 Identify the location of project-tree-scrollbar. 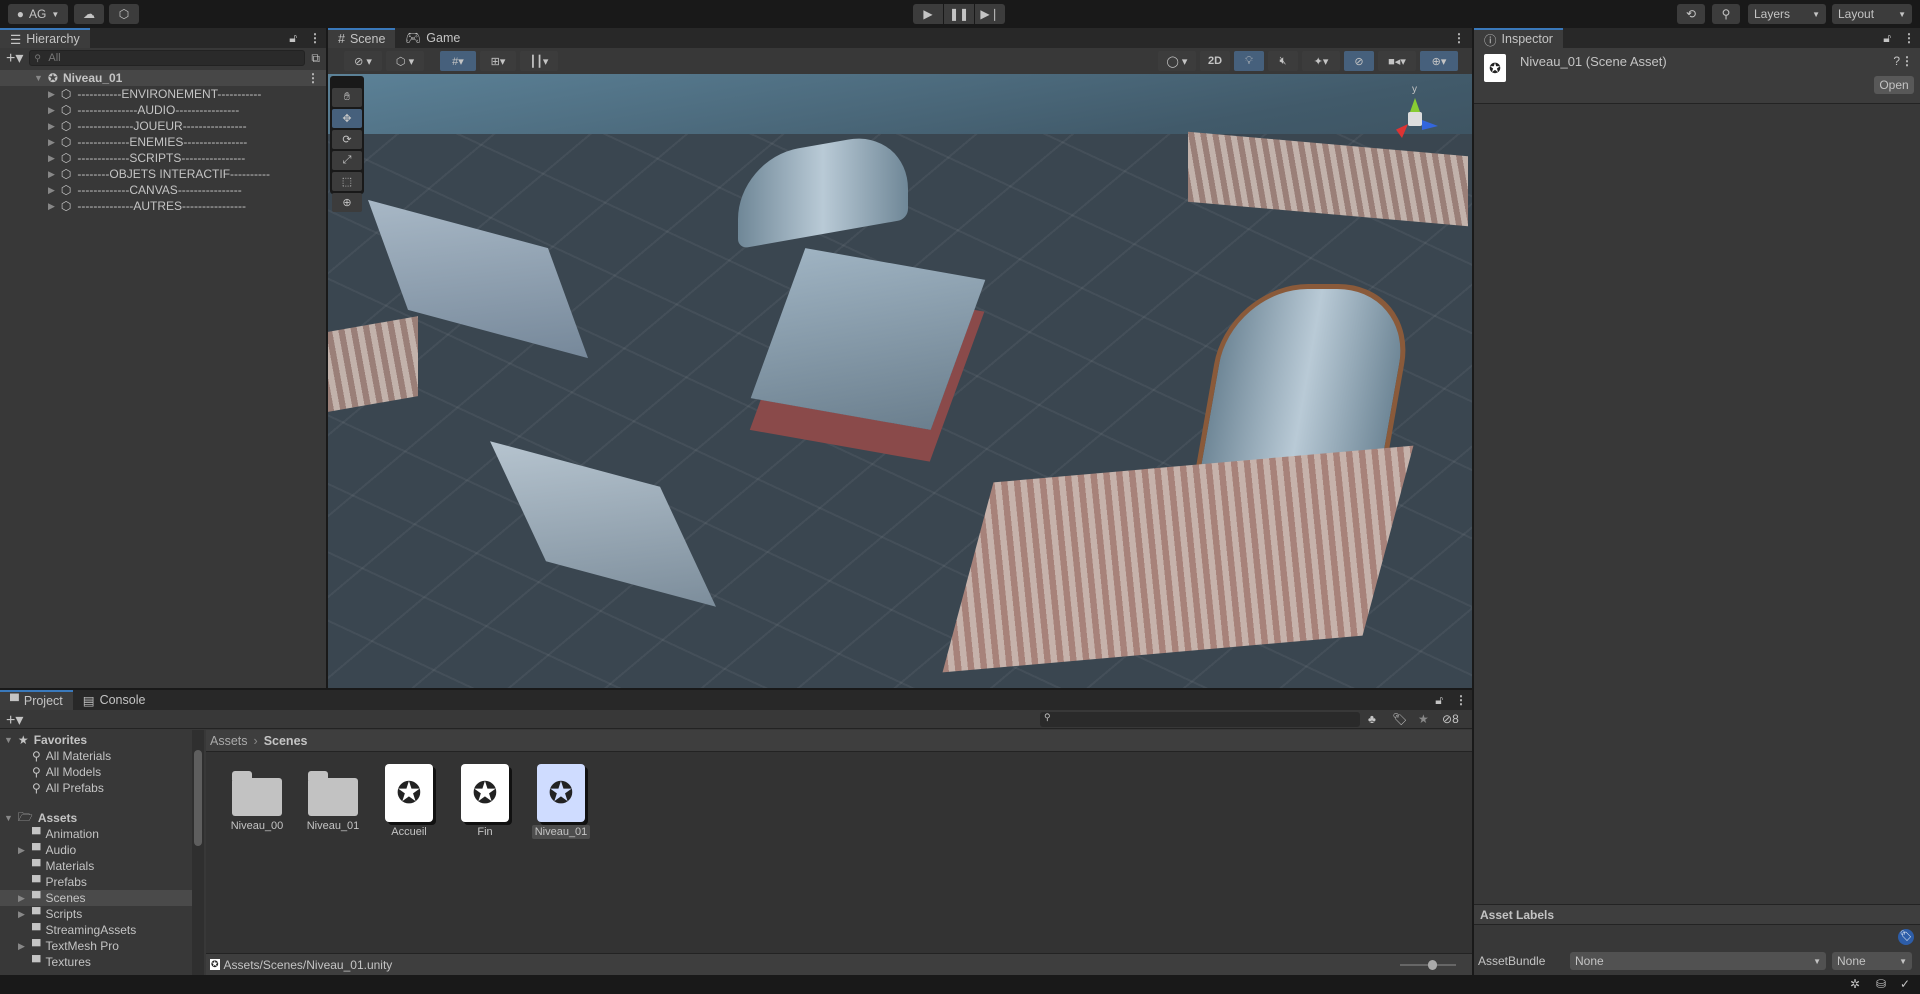
(198, 852).